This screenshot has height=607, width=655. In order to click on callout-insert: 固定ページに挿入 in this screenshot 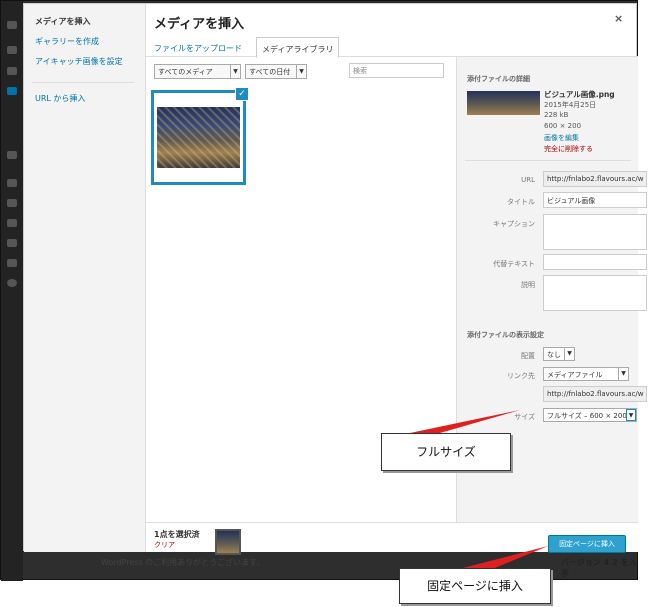, I will do `click(475, 586)`.